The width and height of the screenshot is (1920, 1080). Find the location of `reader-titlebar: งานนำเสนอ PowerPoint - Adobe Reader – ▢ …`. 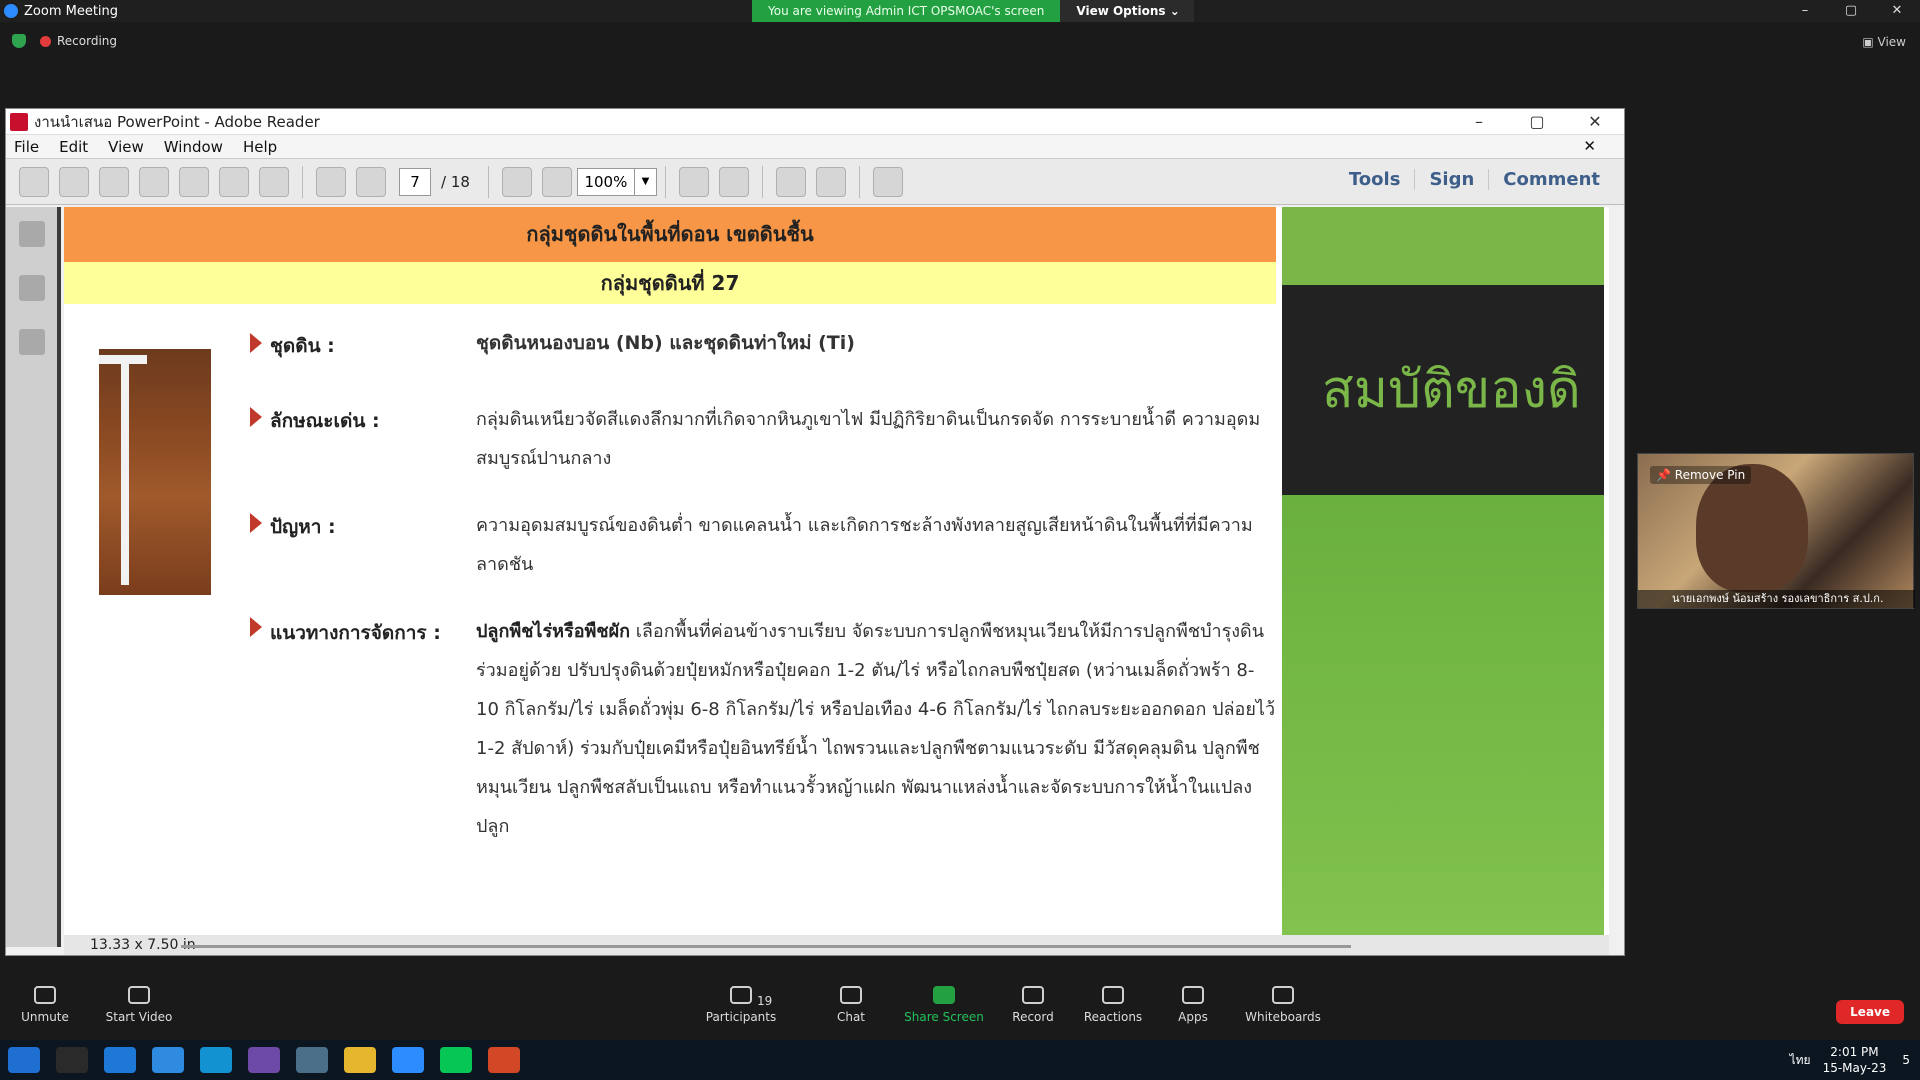

reader-titlebar: งานนำเสนอ PowerPoint - Adobe Reader – ▢ … is located at coordinates (815, 122).